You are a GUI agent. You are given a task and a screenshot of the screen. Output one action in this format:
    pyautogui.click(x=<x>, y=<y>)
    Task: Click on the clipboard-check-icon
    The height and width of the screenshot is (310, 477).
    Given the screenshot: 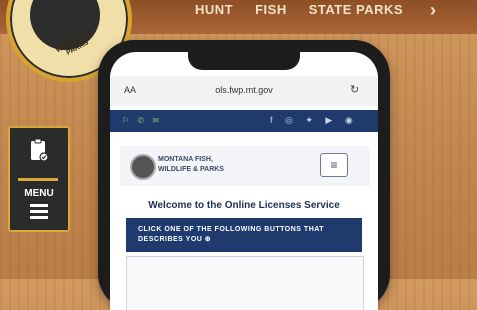 What is the action you would take?
    pyautogui.click(x=39, y=150)
    